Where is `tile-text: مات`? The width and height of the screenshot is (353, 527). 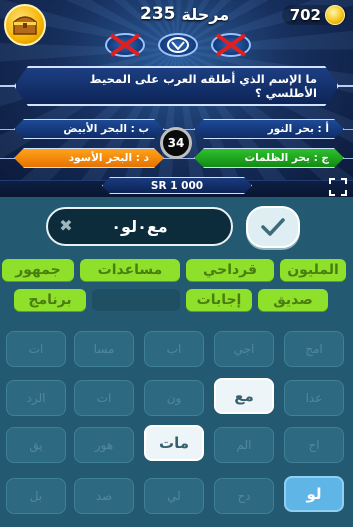
tile-text: مات is located at coordinates (174, 443).